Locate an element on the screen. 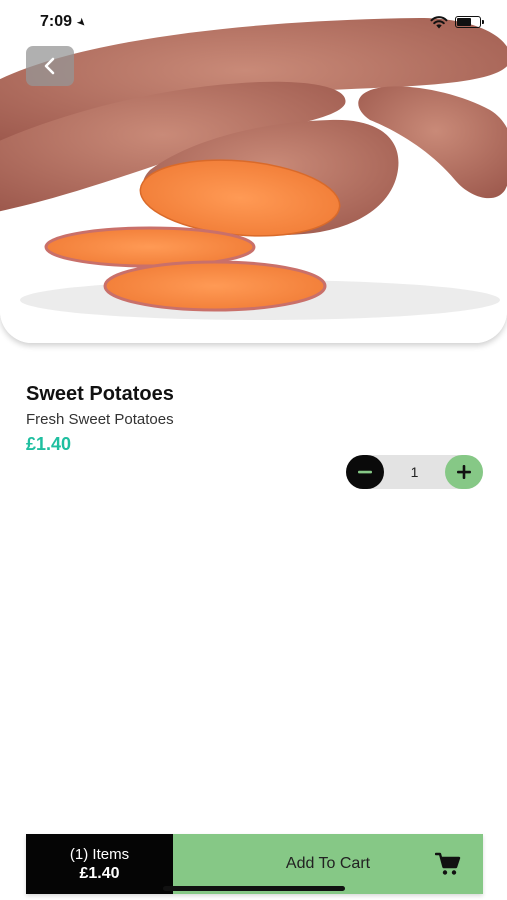 The height and width of the screenshot is (900, 507). status-bar: 7:09 ➤ is located at coordinates (253, 22).